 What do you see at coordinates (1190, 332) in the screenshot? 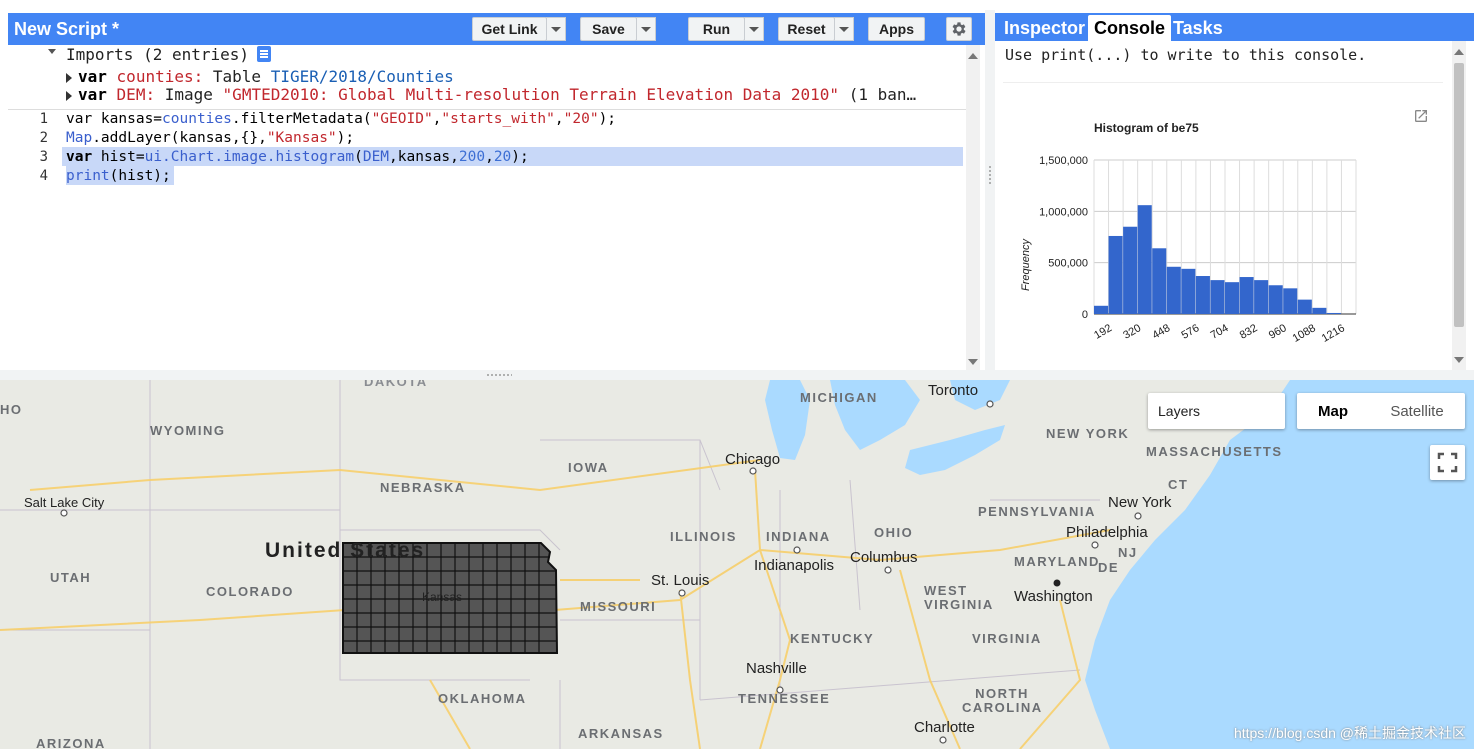
I see `x-tick-label: 576` at bounding box center [1190, 332].